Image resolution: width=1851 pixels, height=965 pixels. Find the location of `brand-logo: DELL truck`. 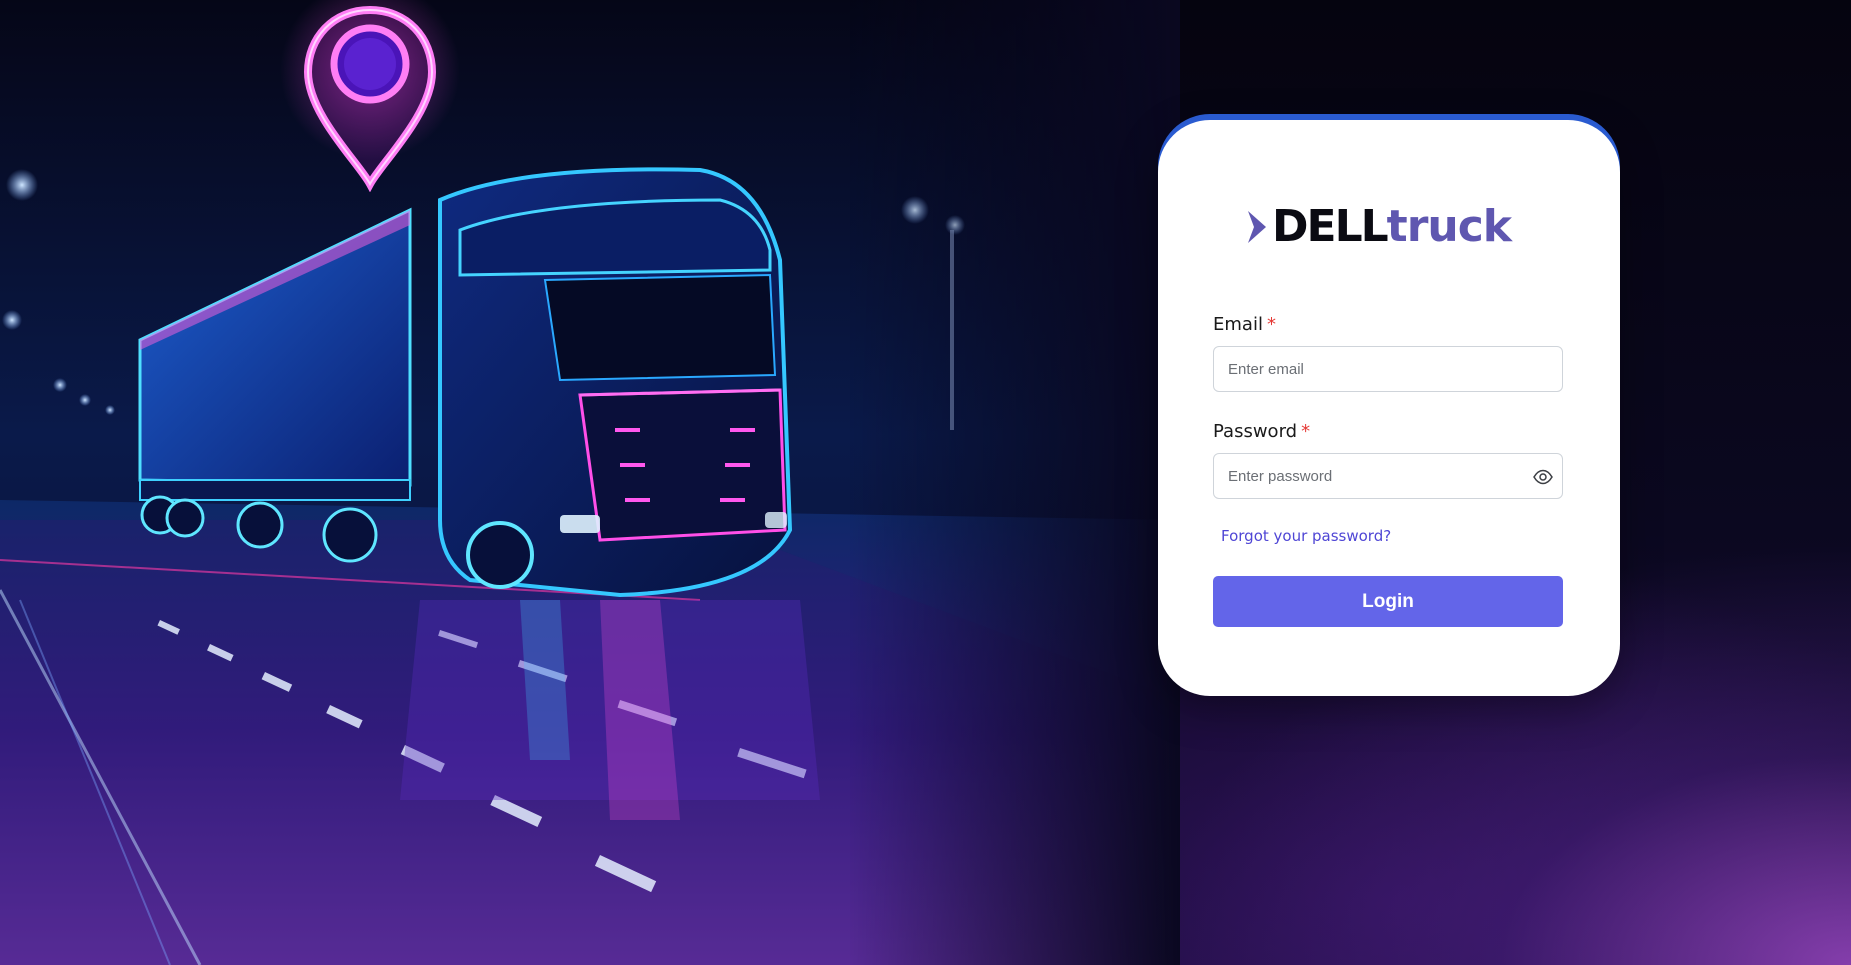

brand-logo: DELL truck is located at coordinates (1389, 227).